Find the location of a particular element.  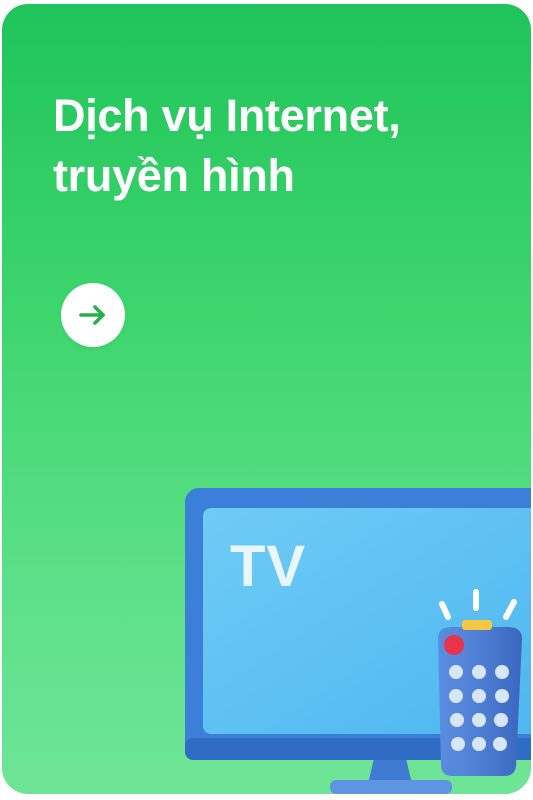

go-button is located at coordinates (93, 315).